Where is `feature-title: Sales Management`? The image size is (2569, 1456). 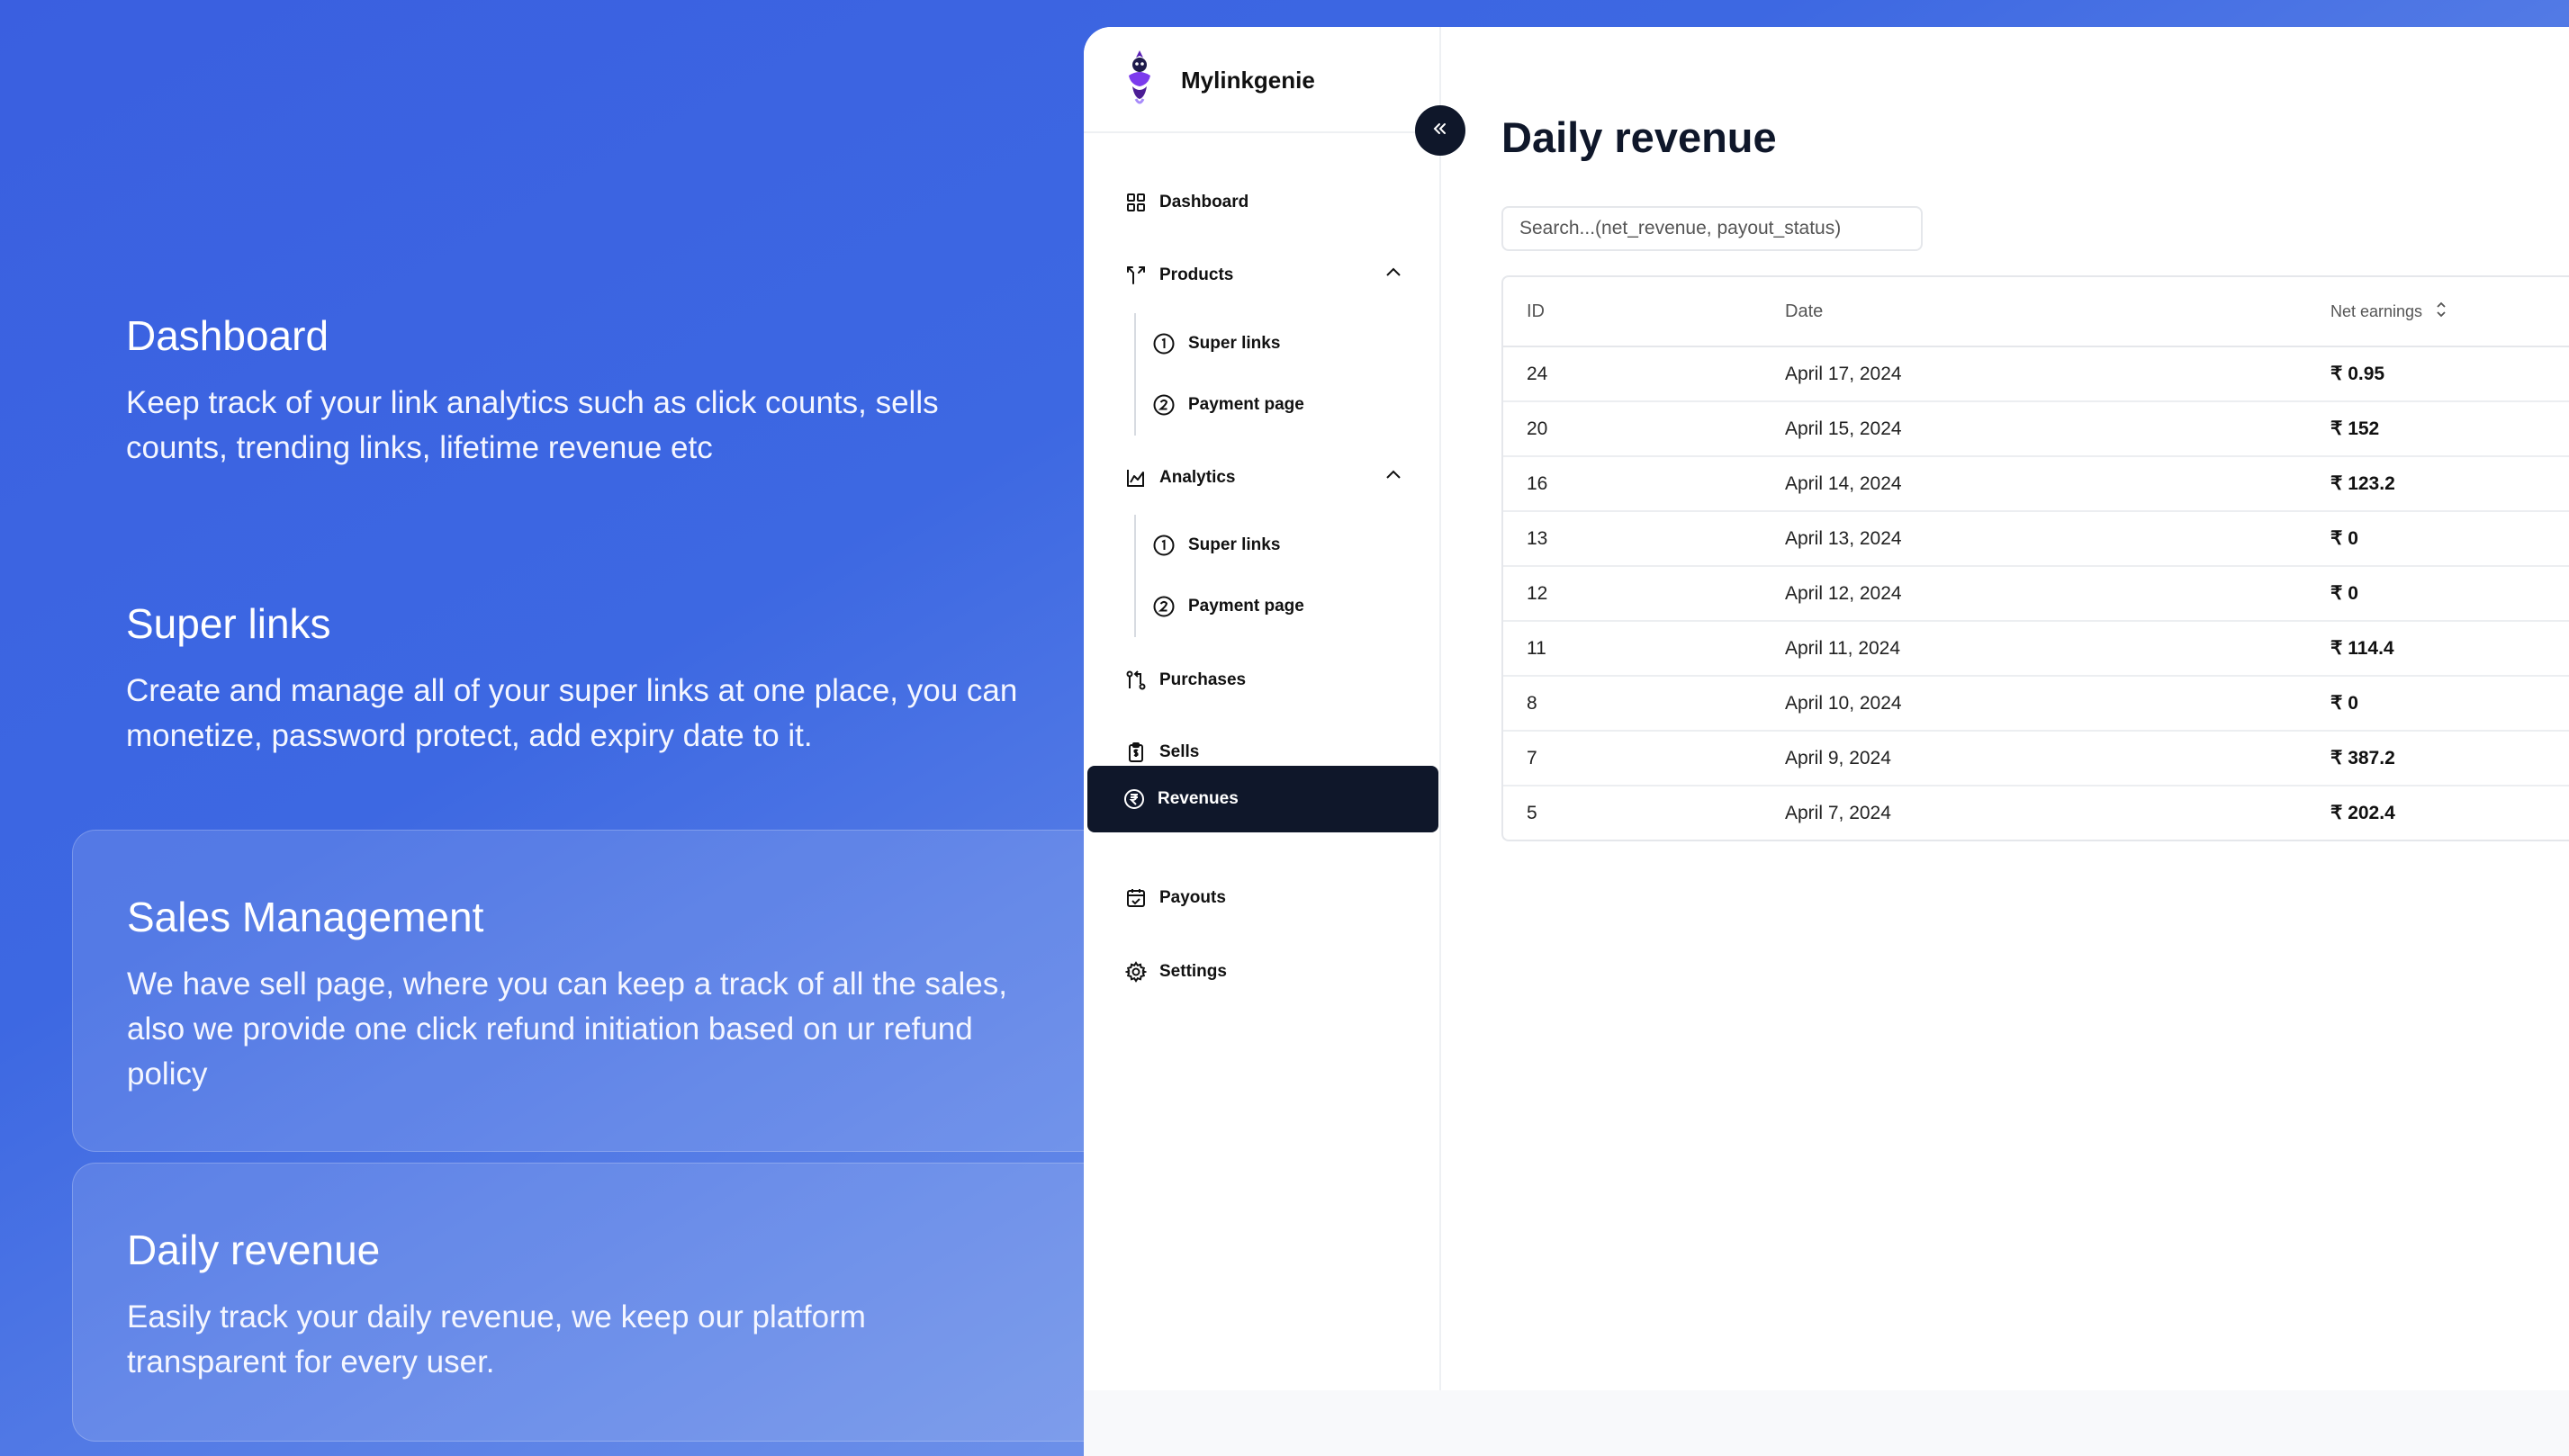 feature-title: Sales Management is located at coordinates (305, 917).